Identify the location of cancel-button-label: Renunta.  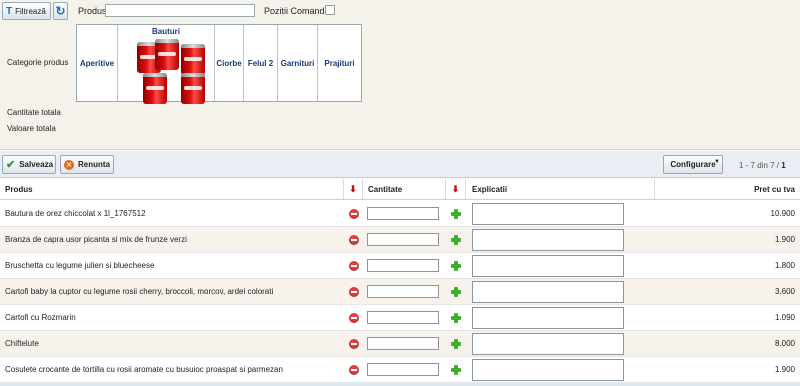
(94, 164).